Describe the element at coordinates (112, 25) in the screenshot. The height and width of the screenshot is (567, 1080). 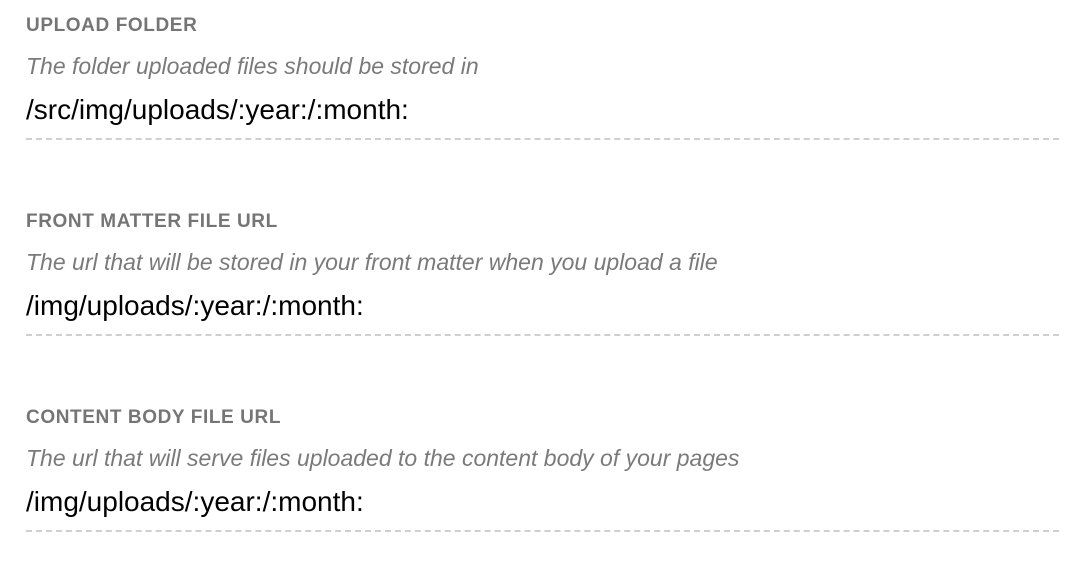
I see `upload-folder-label: UPLOAD FOLDER` at that location.